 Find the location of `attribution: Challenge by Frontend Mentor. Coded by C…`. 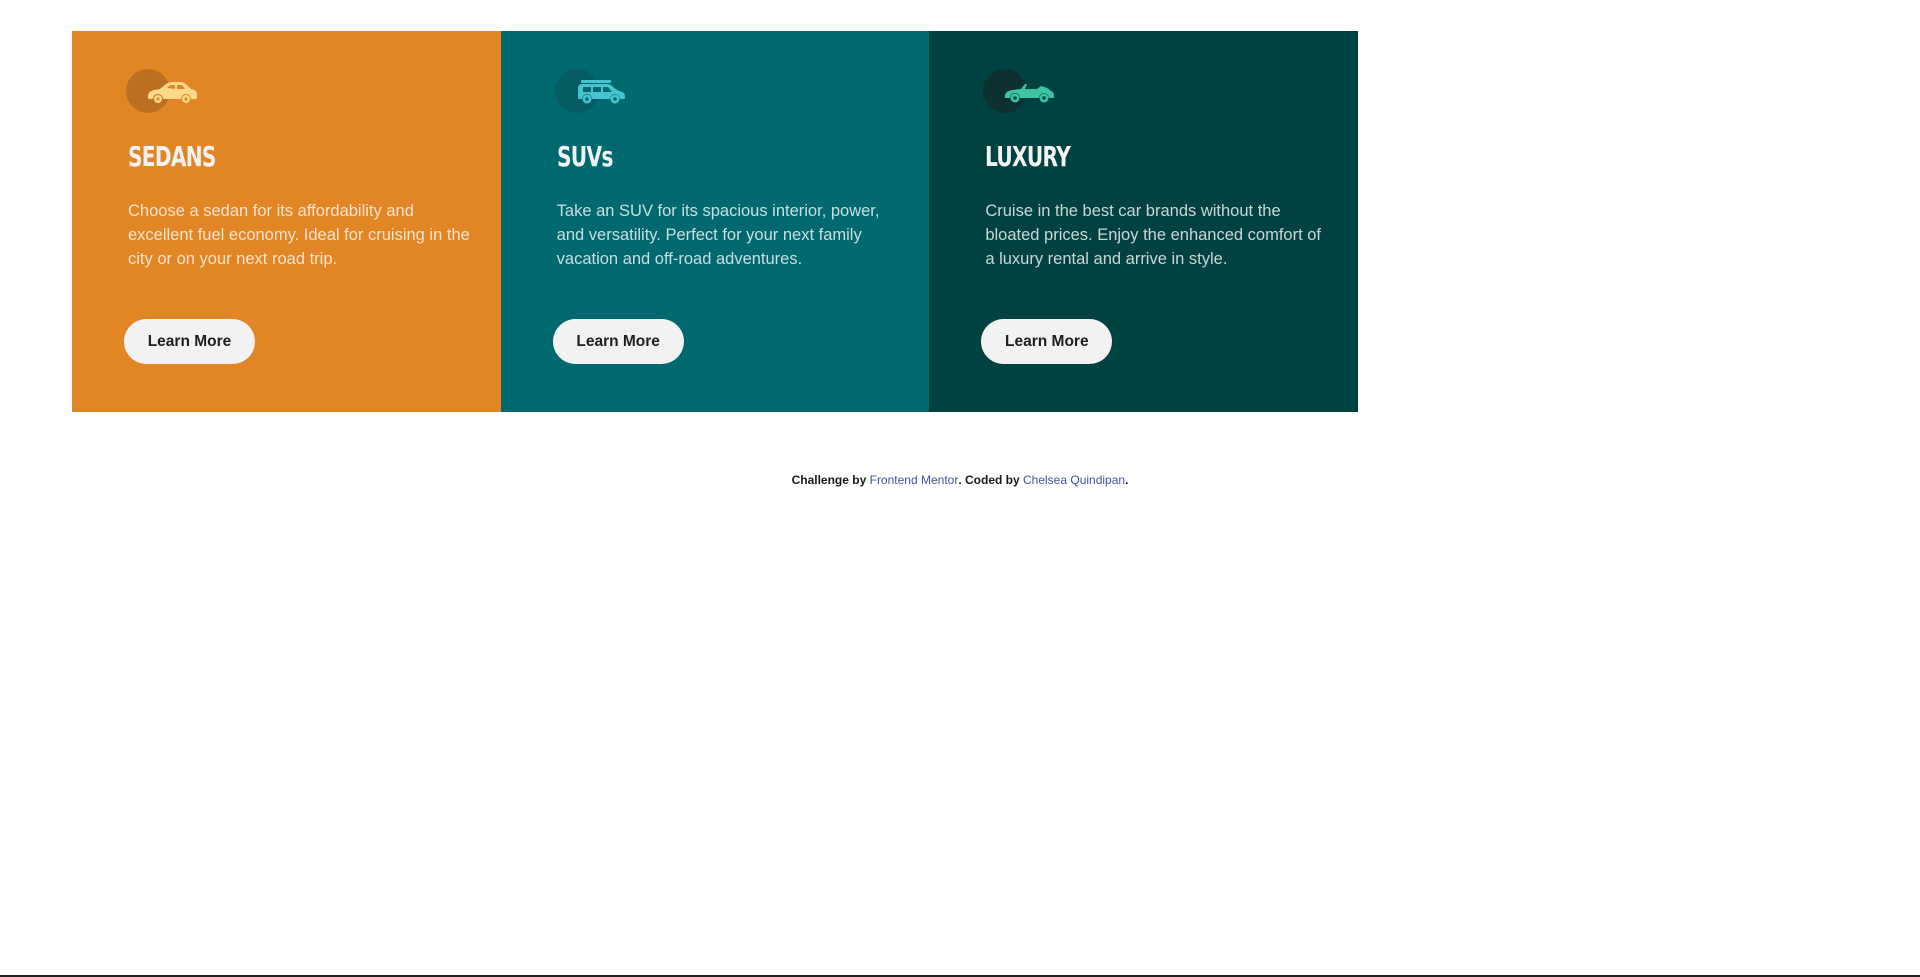

attribution: Challenge by Frontend Mentor. Coded by C… is located at coordinates (960, 480).